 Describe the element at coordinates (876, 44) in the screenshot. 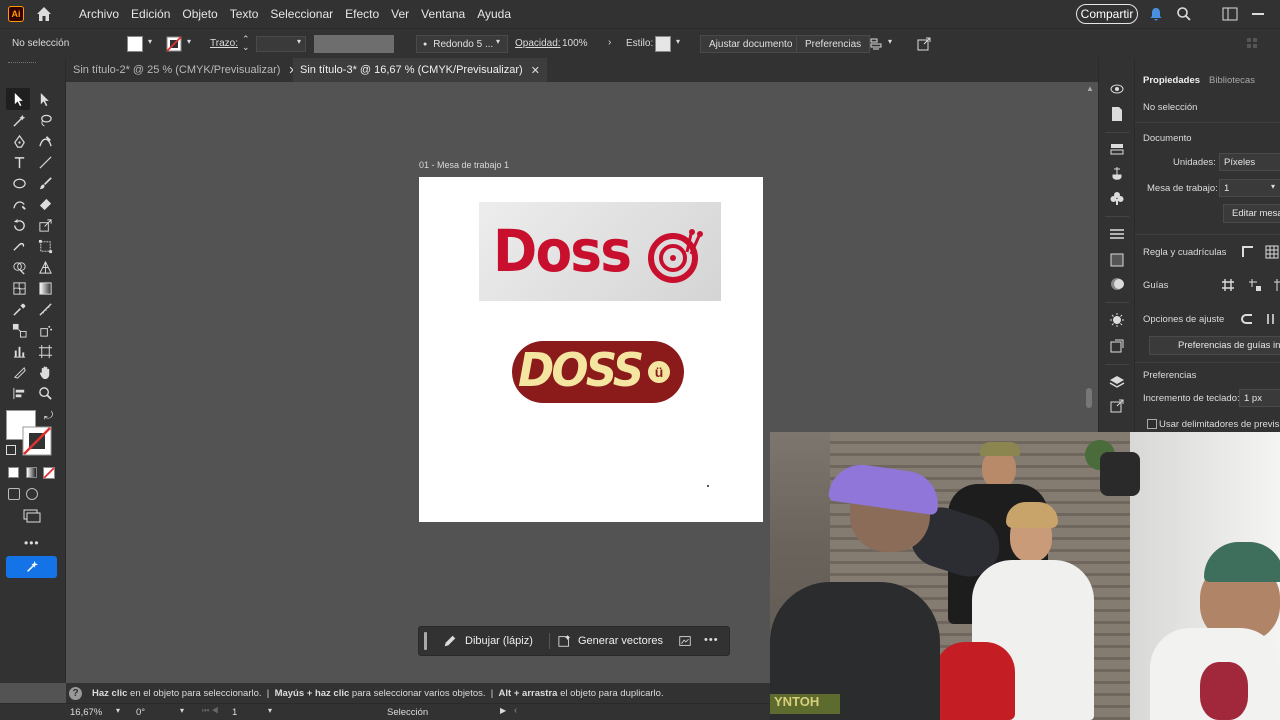

I see `arrange-icon` at that location.